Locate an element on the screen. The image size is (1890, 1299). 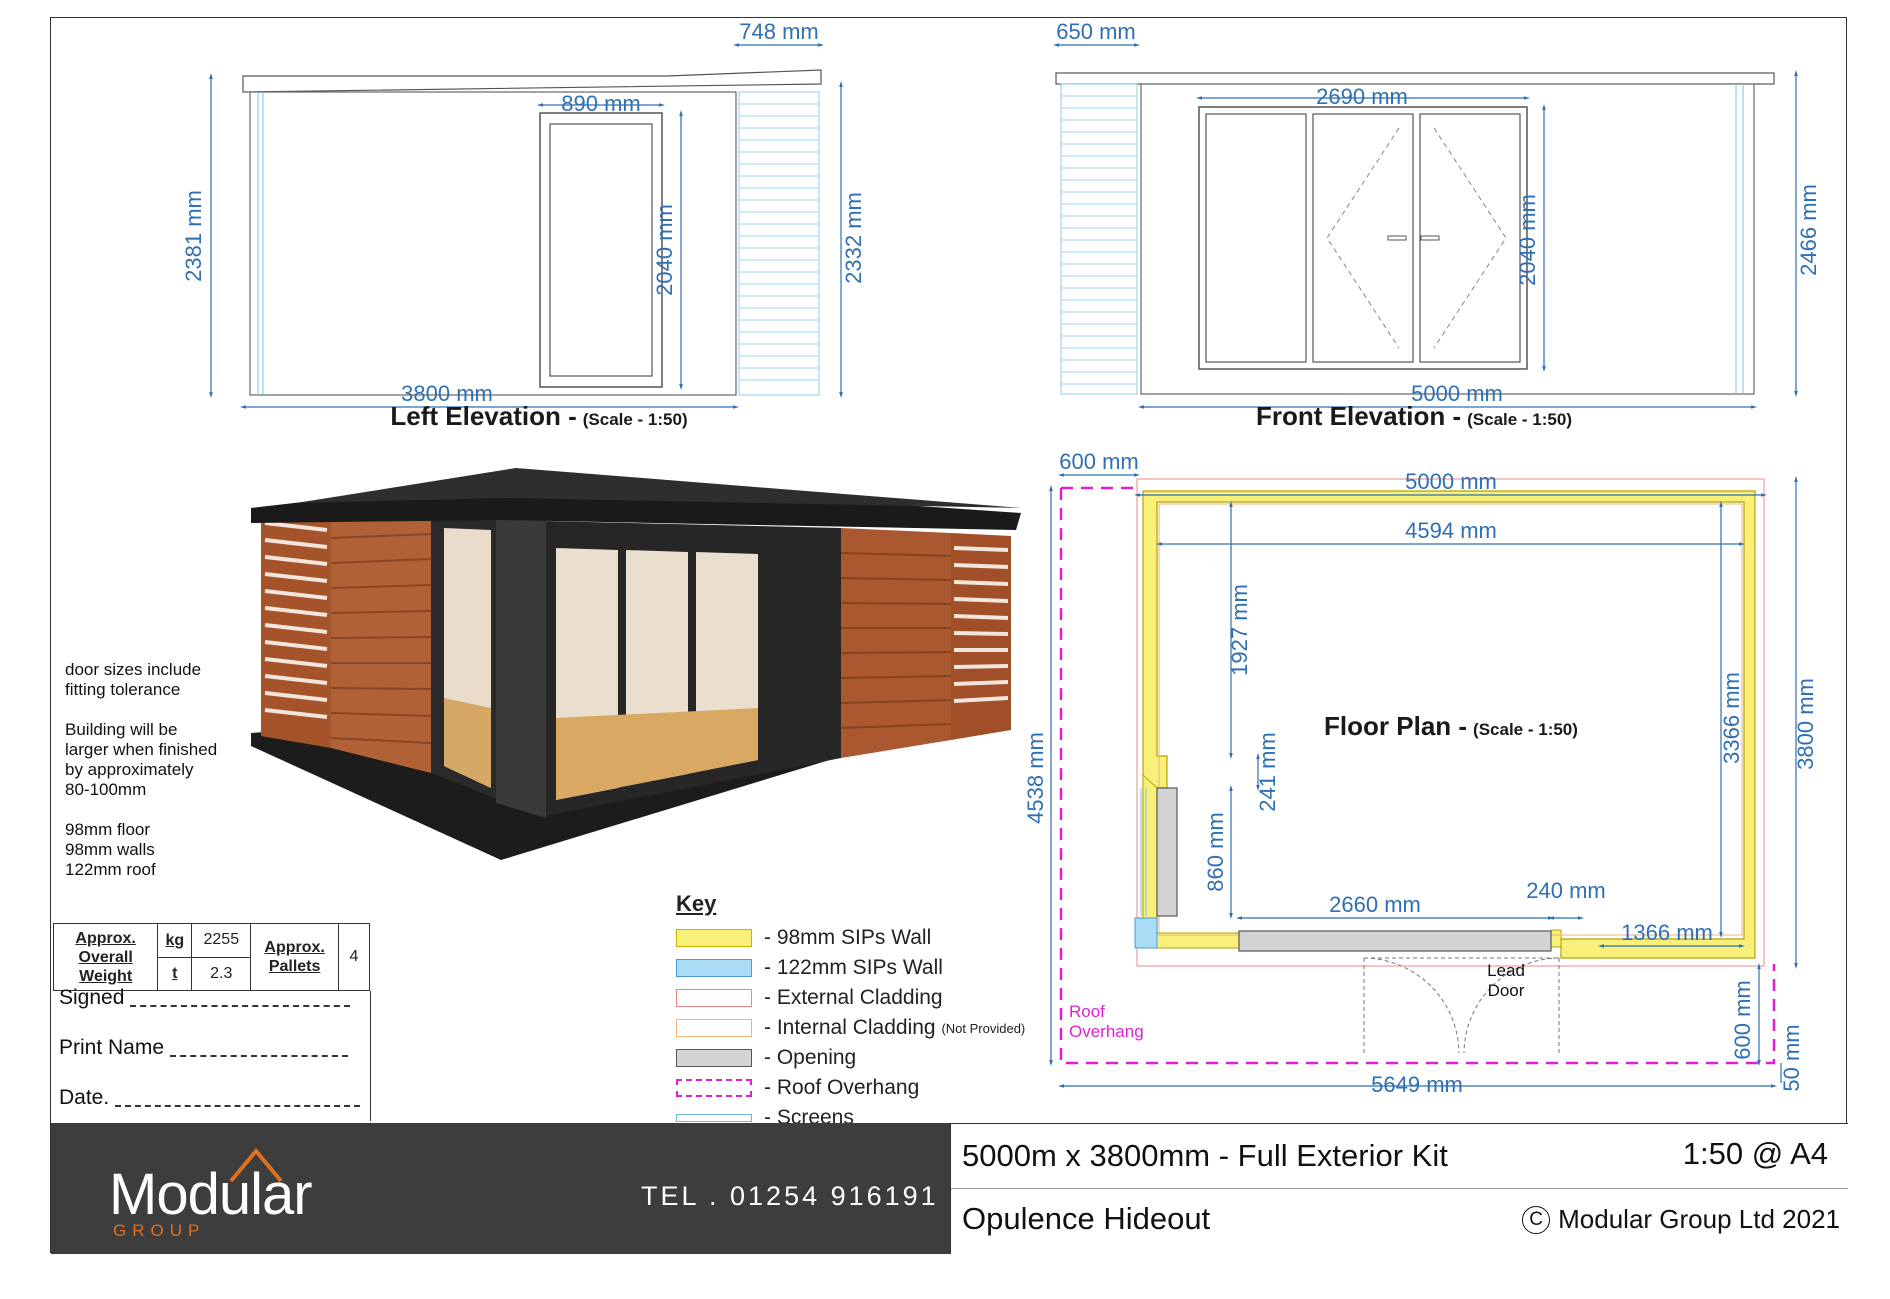
left-elevation-roof is located at coordinates (532, 81).